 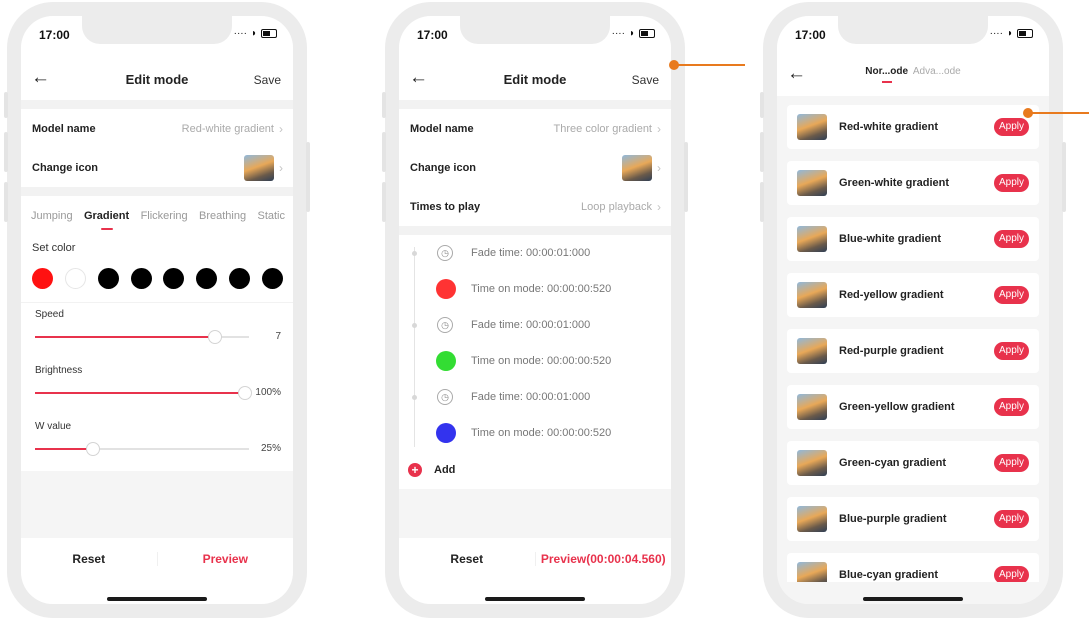 I want to click on preview-button: Preview, so click(x=226, y=559).